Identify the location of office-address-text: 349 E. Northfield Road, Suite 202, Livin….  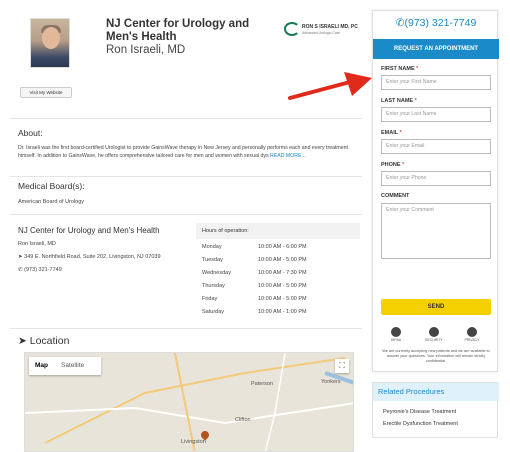
(92, 257).